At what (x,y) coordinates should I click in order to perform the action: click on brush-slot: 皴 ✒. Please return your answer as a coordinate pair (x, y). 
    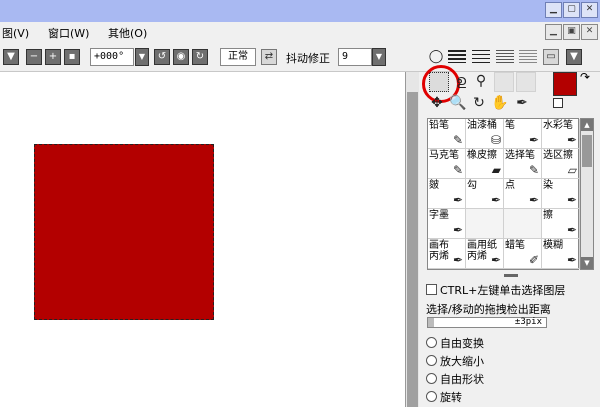
    Looking at the image, I should click on (447, 194).